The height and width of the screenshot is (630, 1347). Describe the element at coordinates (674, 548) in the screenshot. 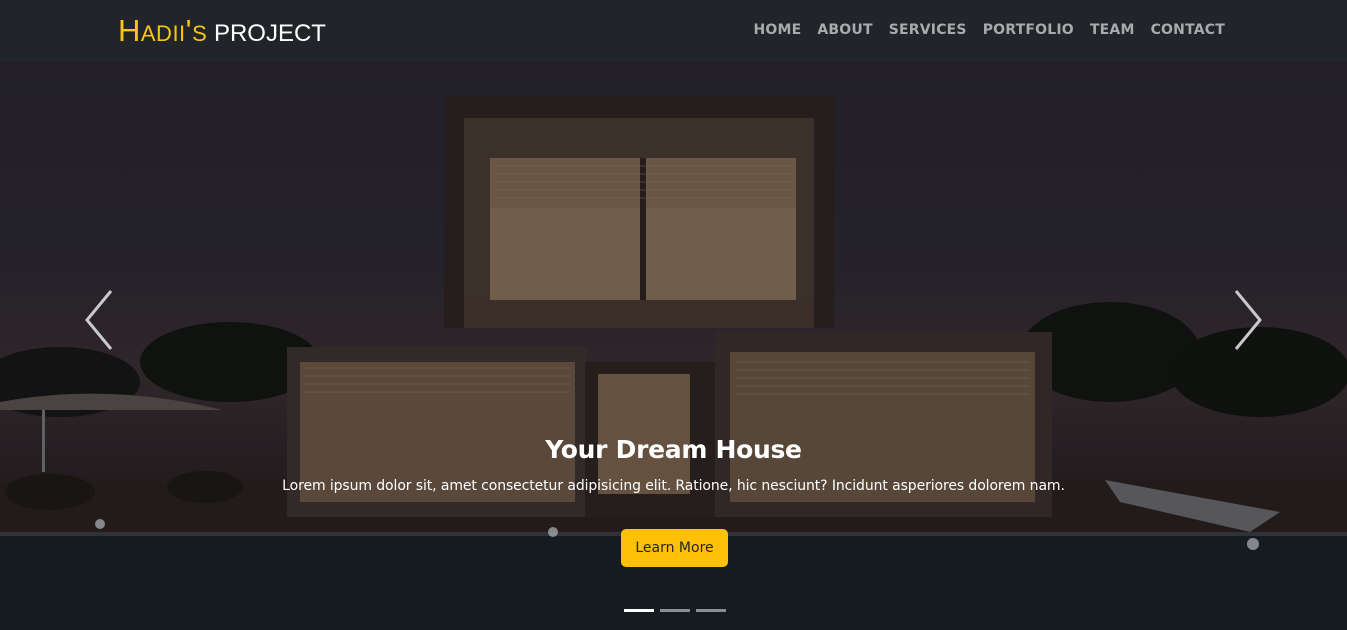

I see `learn-more-button: Learn More` at that location.